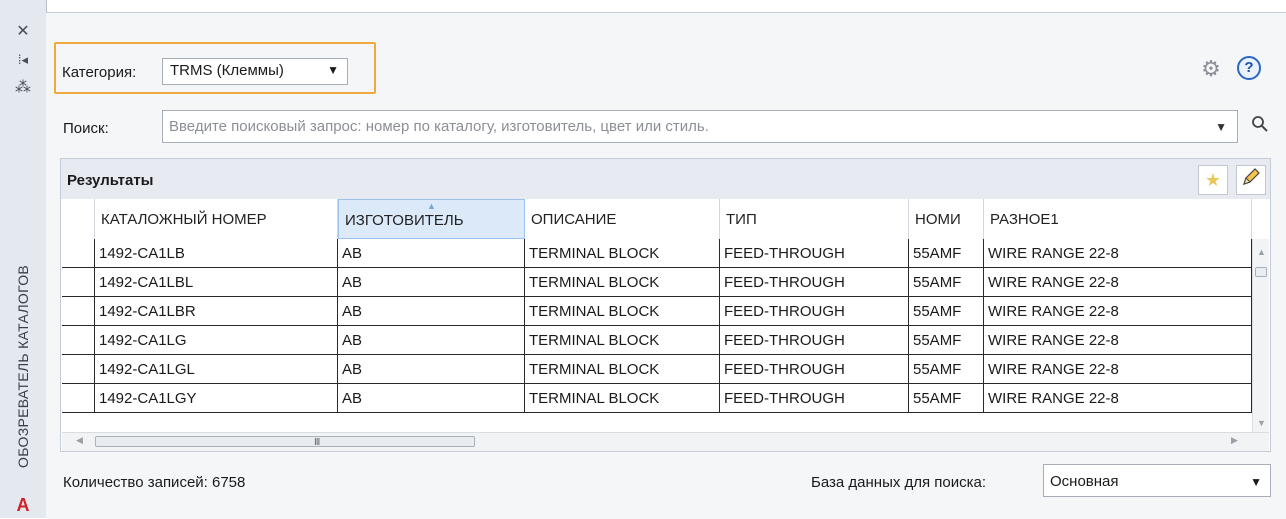 Image resolution: width=1286 pixels, height=519 pixels. What do you see at coordinates (814, 219) in the screenshot?
I see `column-header-type: ТИП` at bounding box center [814, 219].